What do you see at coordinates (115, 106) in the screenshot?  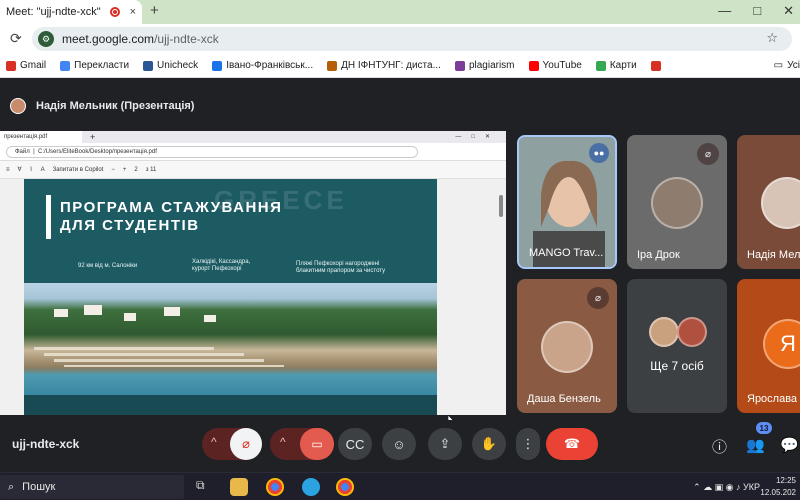 I see `presenter-title: Надія Мельник (Презентація)` at bounding box center [115, 106].